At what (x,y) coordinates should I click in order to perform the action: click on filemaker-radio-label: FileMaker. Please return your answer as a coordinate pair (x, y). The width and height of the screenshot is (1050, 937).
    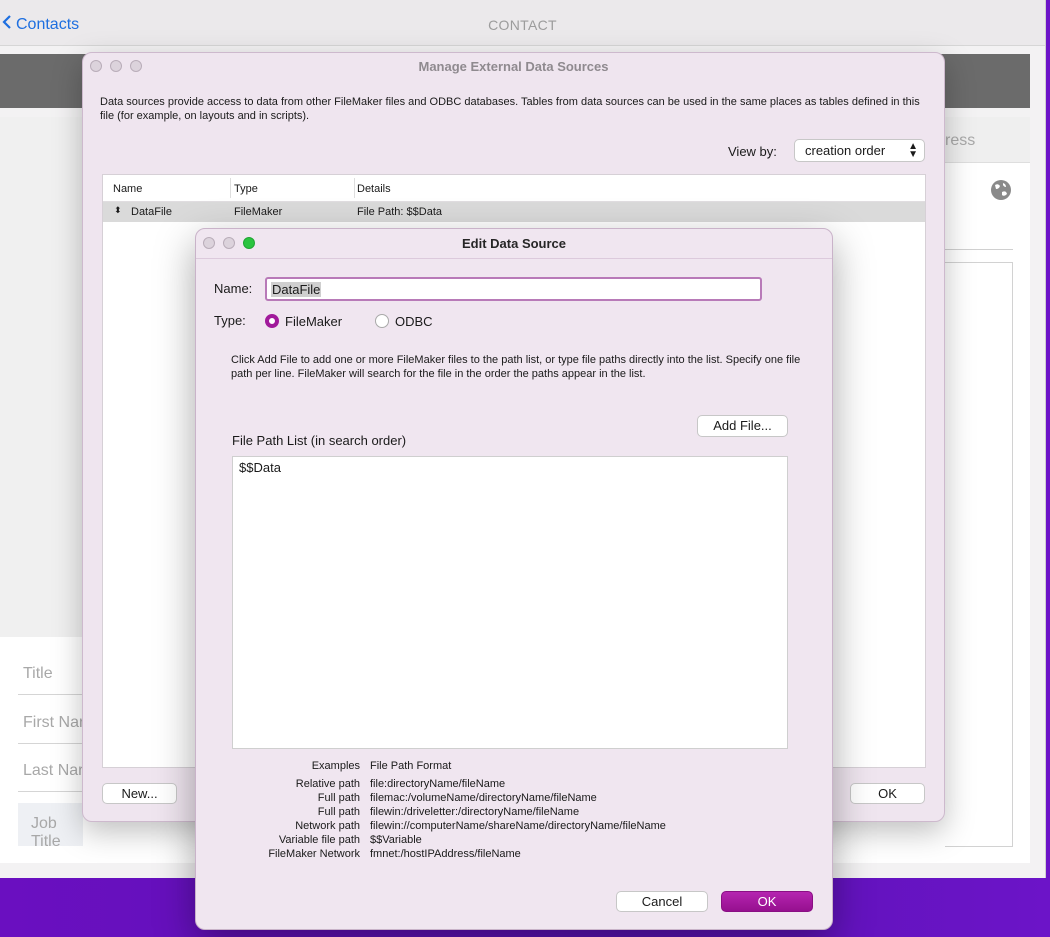
    Looking at the image, I should click on (313, 321).